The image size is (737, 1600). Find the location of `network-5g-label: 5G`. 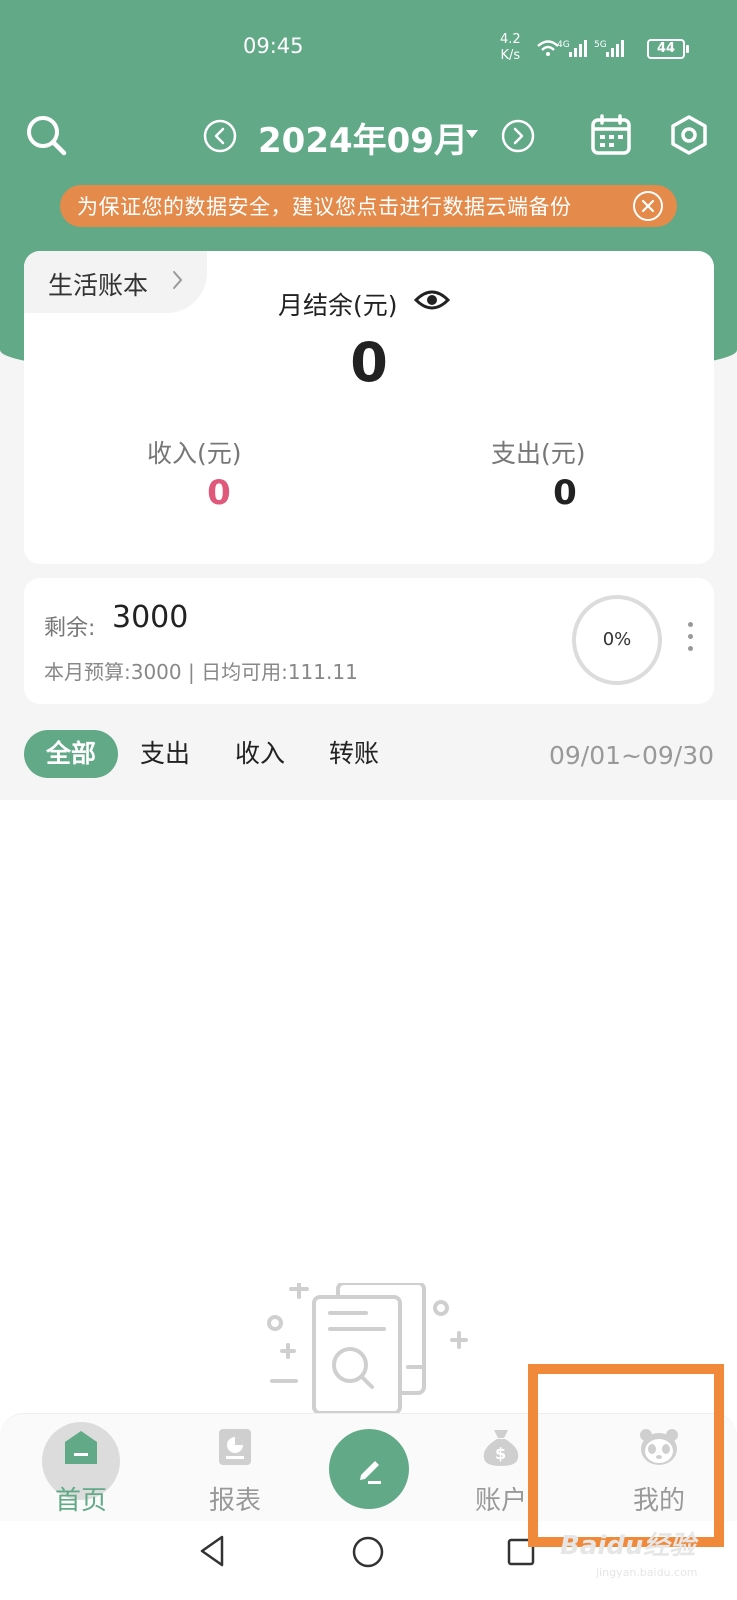

network-5g-label: 5G is located at coordinates (600, 45).